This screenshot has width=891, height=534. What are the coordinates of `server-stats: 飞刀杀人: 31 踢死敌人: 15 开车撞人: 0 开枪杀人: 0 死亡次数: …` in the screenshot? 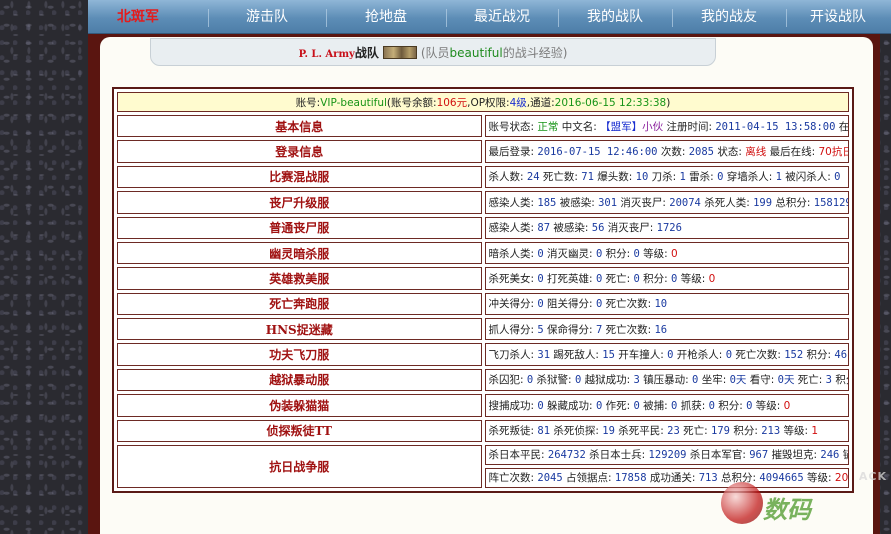 It's located at (666, 354).